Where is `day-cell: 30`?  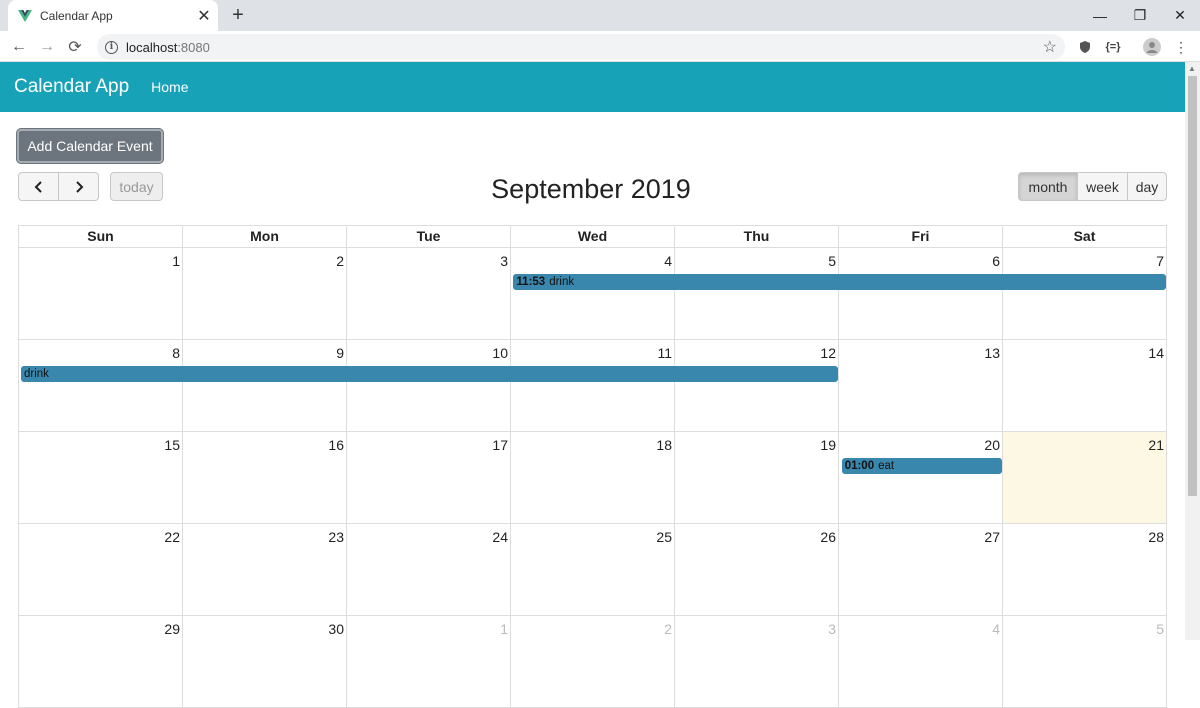
day-cell: 30 is located at coordinates (265, 662).